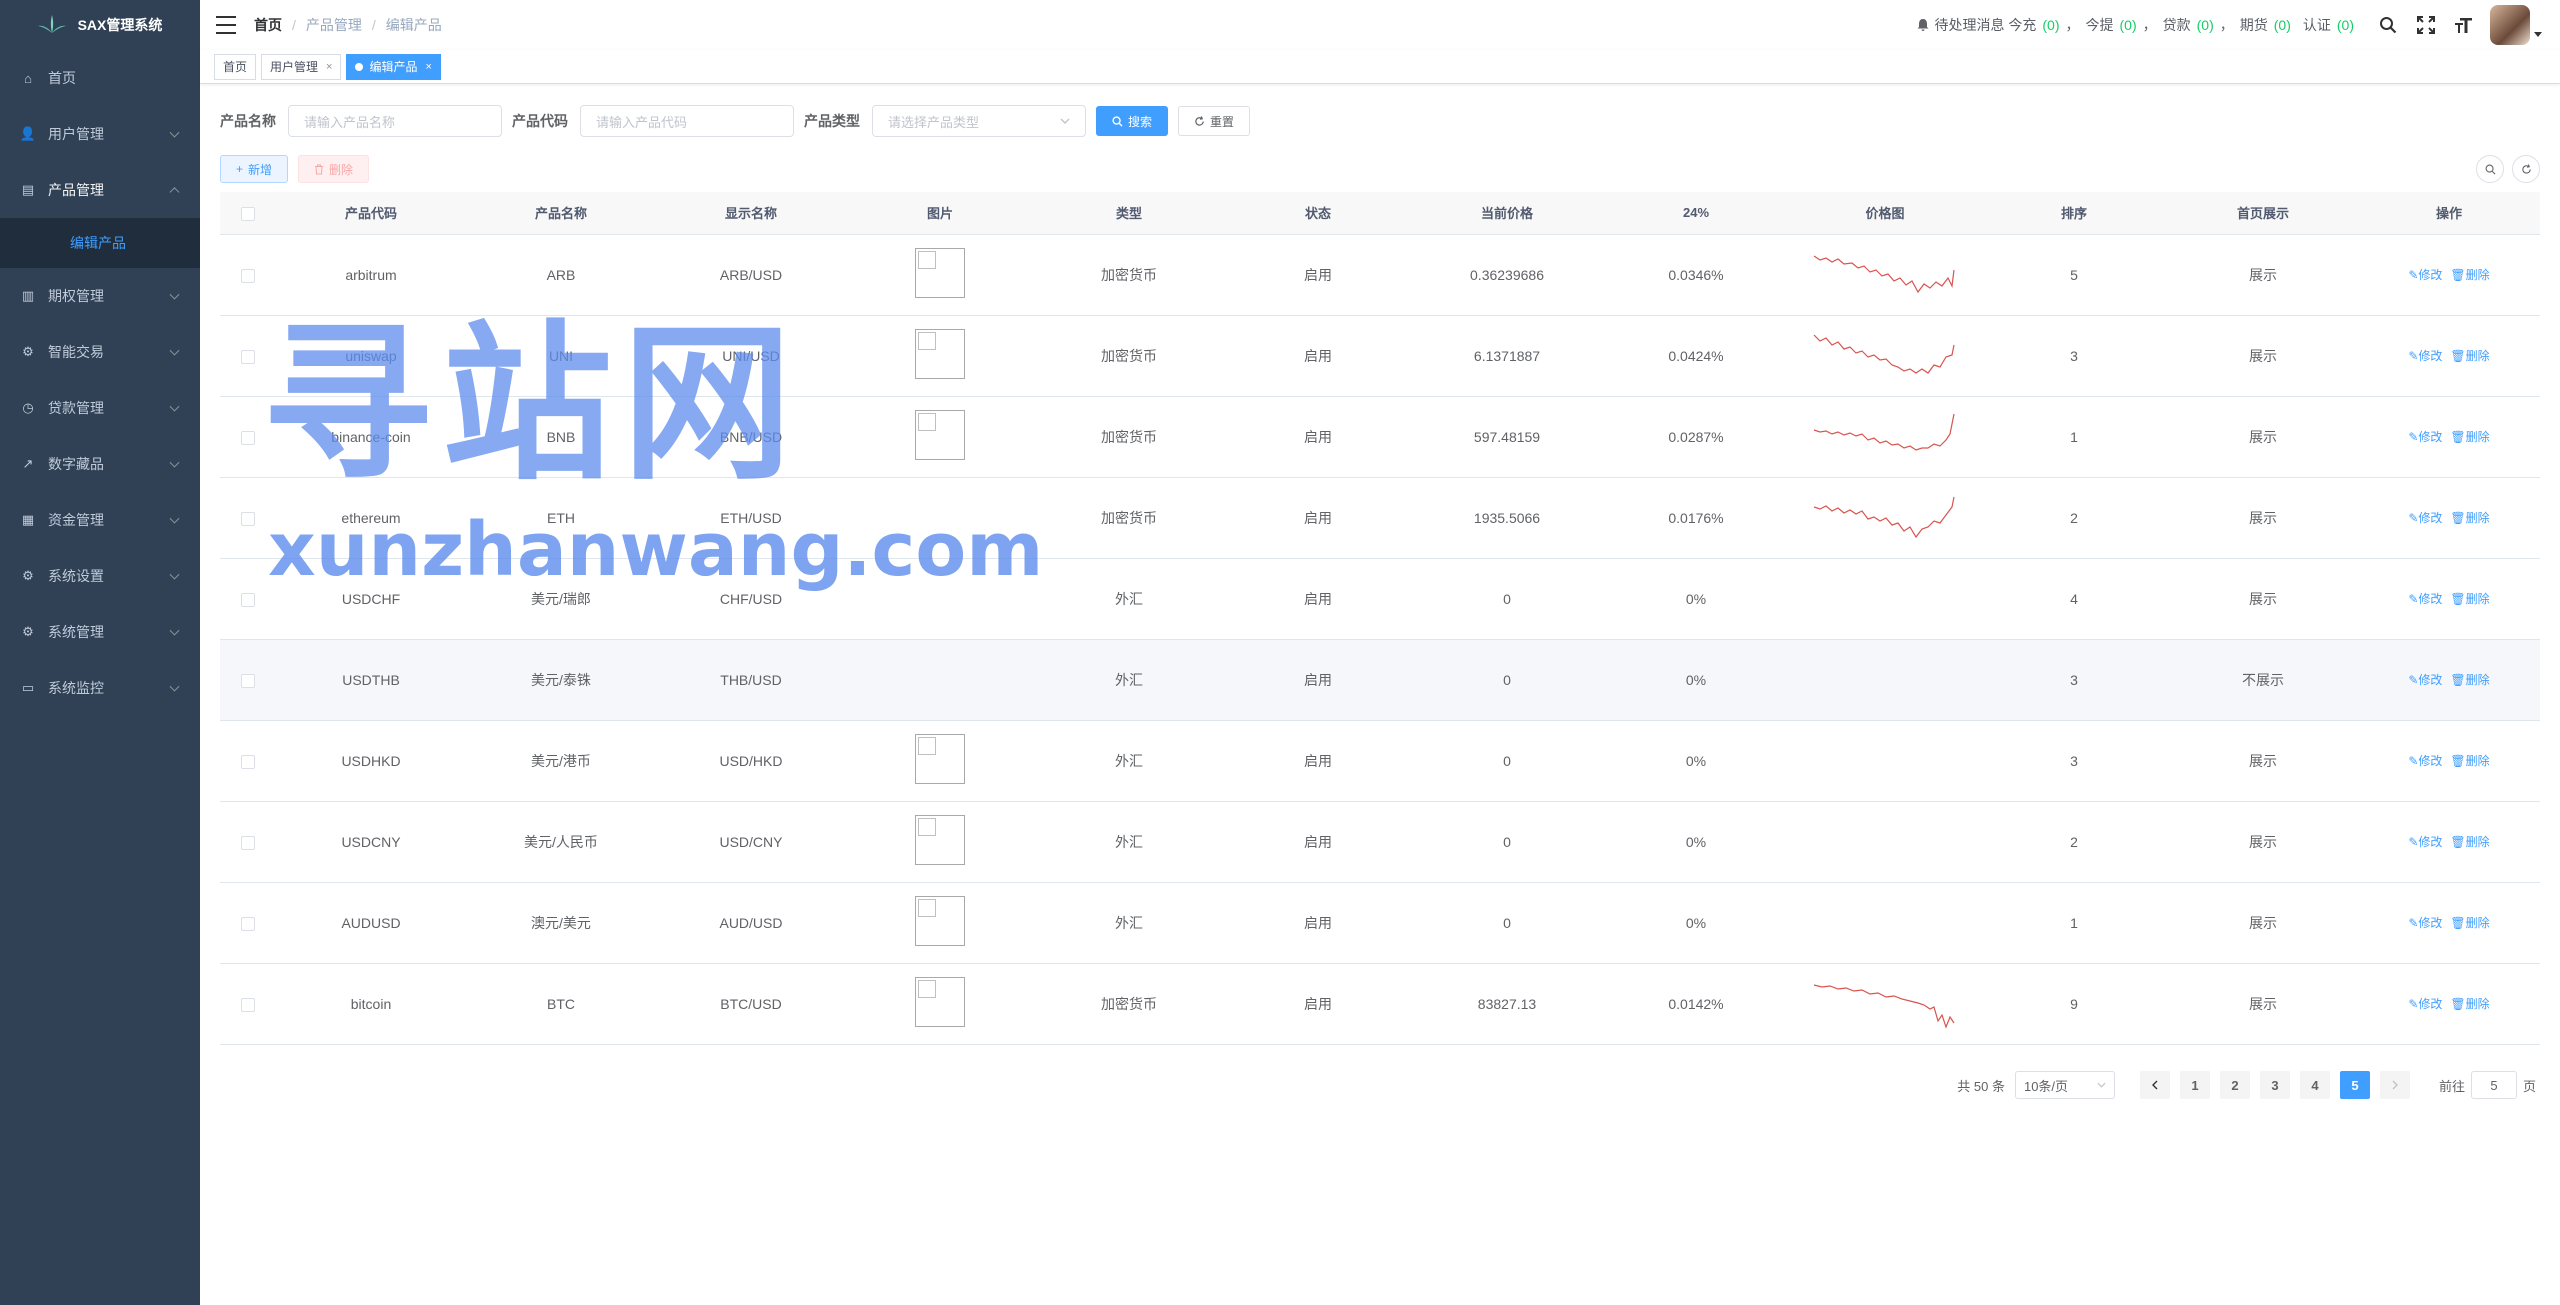  I want to click on page-button: 5, so click(2354, 1085).